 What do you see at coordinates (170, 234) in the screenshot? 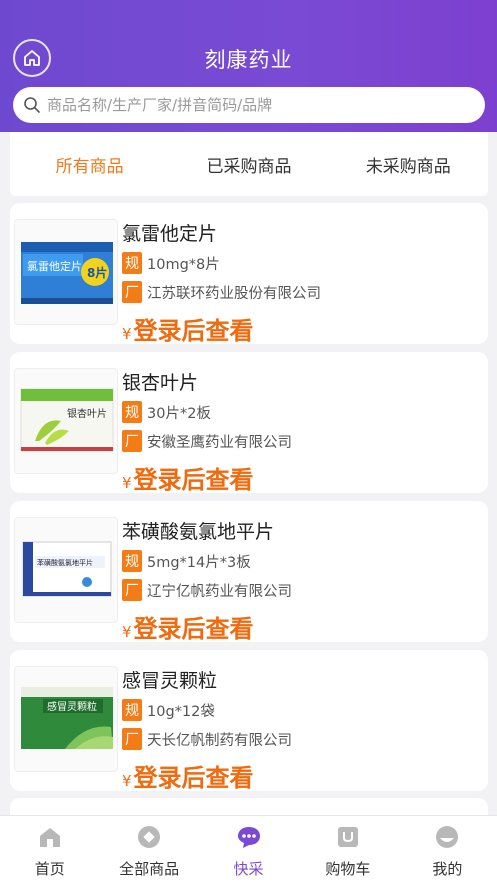
I see `product-name: 氯雷他定片` at bounding box center [170, 234].